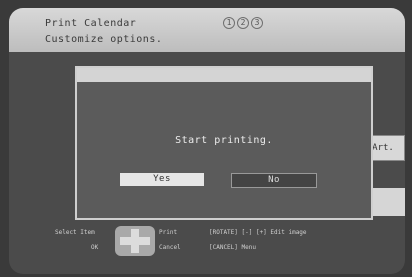 The width and height of the screenshot is (412, 277). What do you see at coordinates (162, 179) in the screenshot?
I see `yes-button: Yes` at bounding box center [162, 179].